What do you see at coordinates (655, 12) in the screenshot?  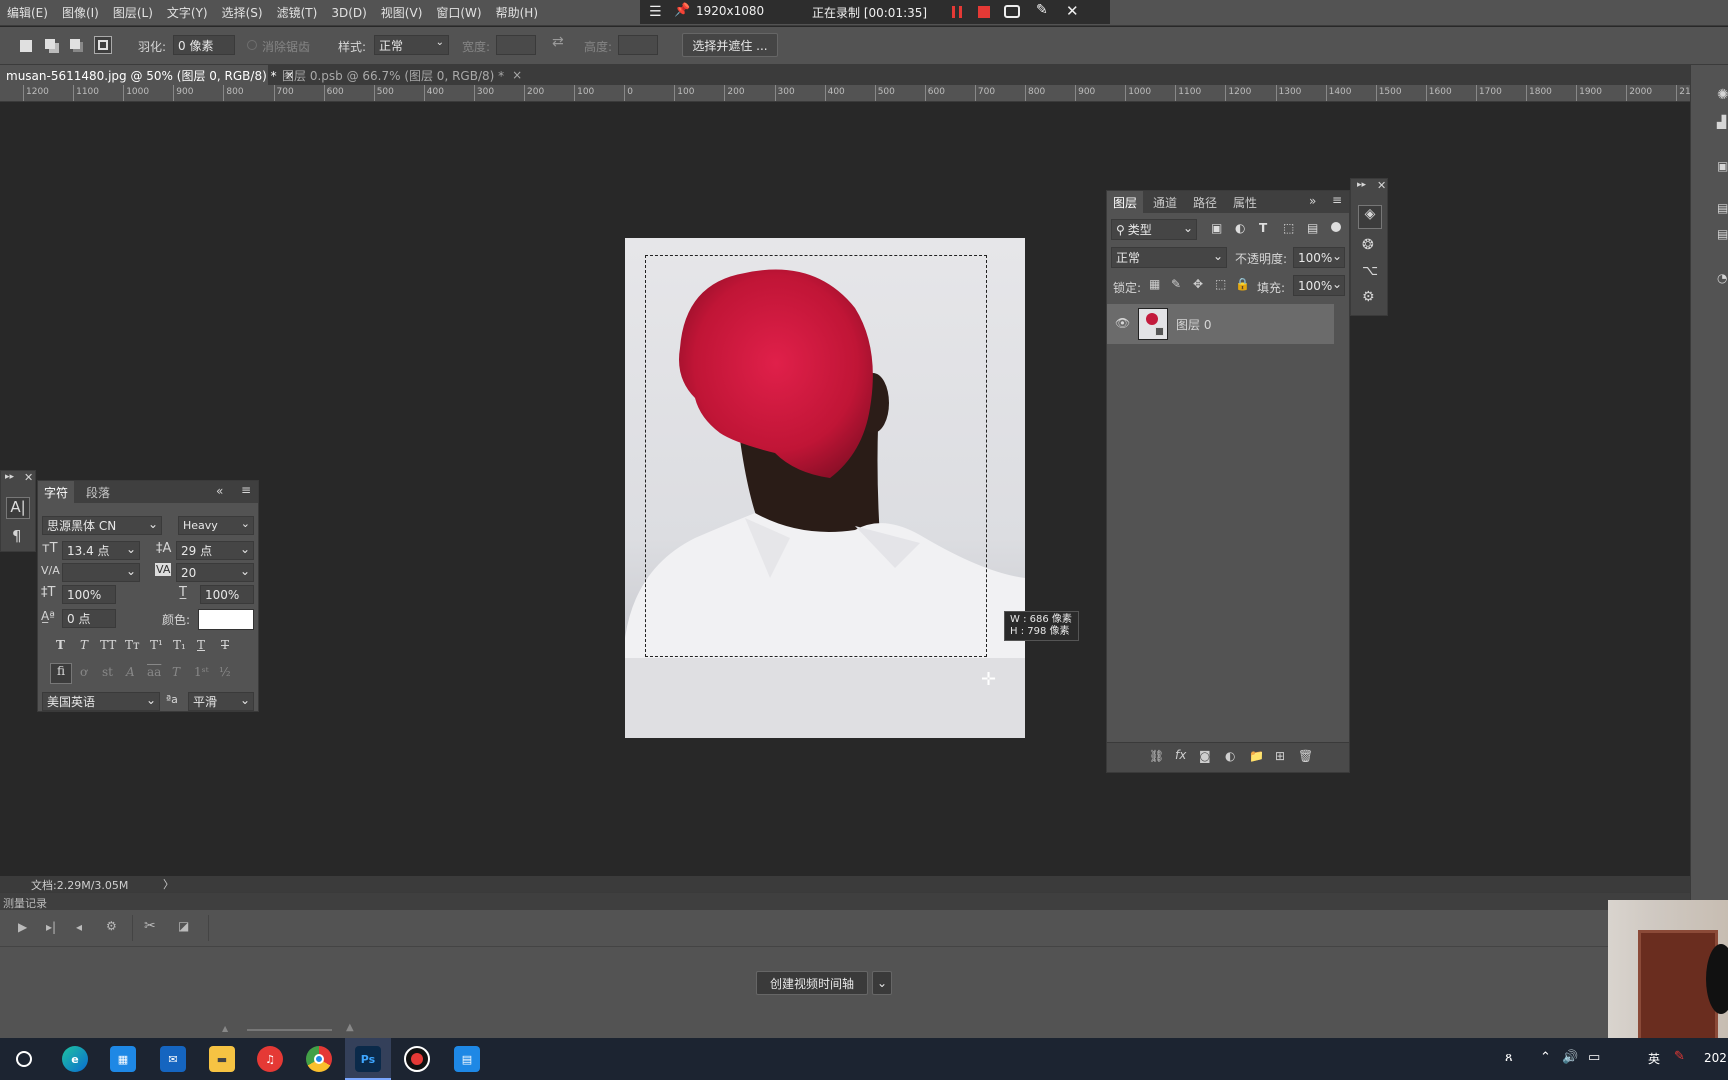 I see `hamburger-icon: ☰` at bounding box center [655, 12].